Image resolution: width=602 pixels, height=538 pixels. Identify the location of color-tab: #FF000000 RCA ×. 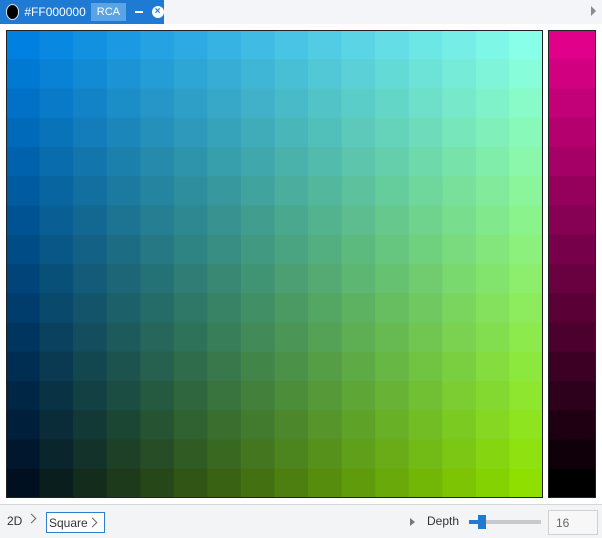
(82, 12).